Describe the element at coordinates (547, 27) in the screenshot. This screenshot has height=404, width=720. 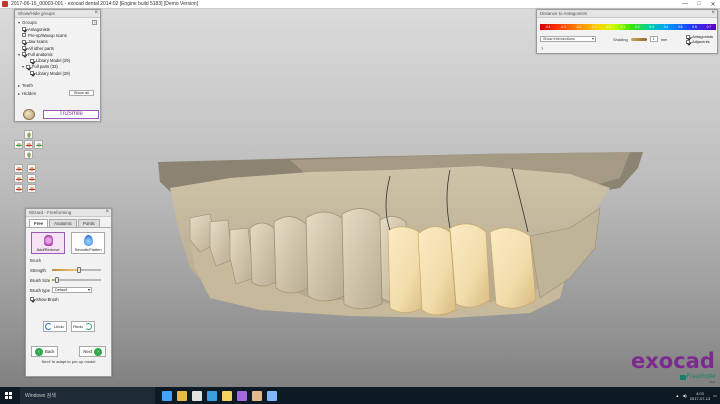
I see `color-scale-tick: -0.4` at that location.